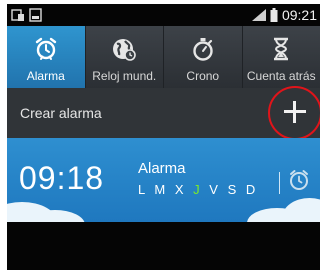 The image size is (320, 270). I want to click on stopwatch-icon, so click(203, 49).